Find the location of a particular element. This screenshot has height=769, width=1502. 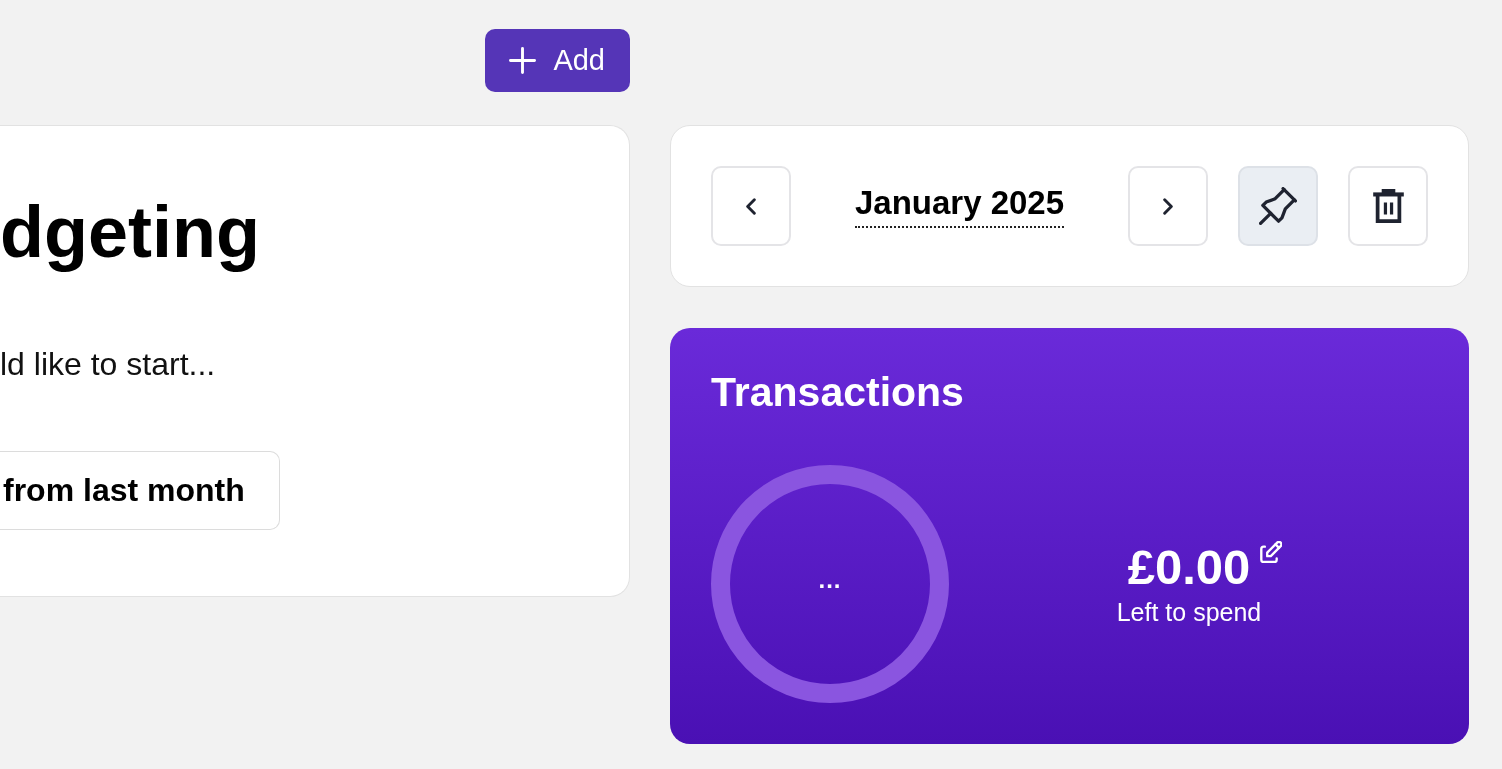

trash-icon is located at coordinates (1388, 206).